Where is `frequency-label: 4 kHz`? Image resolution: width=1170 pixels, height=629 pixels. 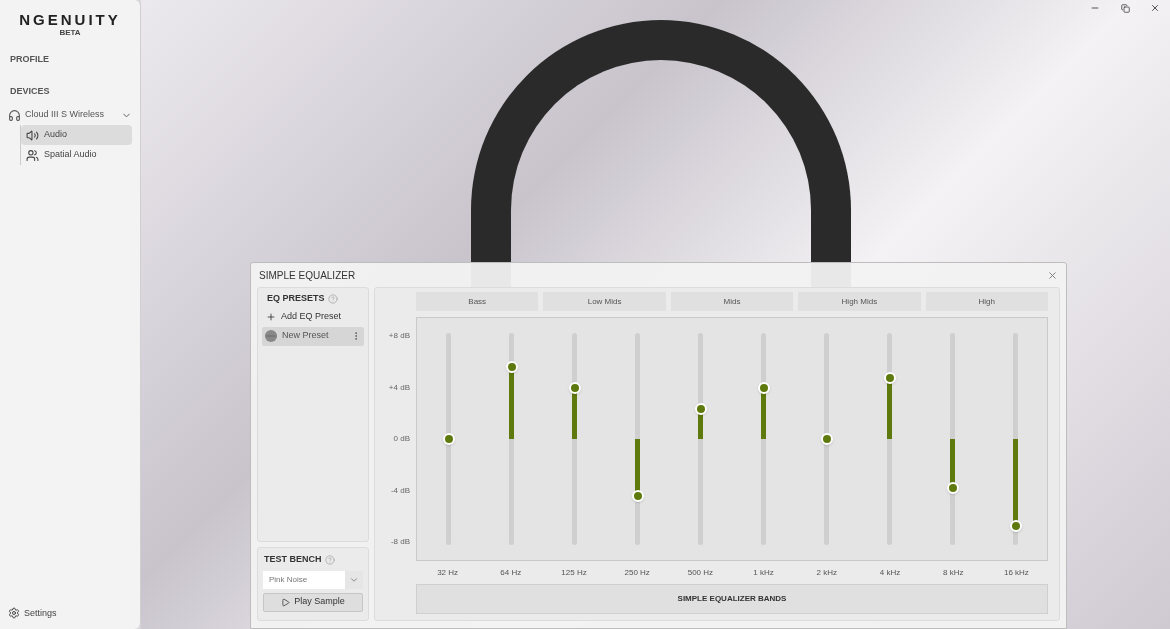
frequency-label: 4 kHz is located at coordinates (890, 572).